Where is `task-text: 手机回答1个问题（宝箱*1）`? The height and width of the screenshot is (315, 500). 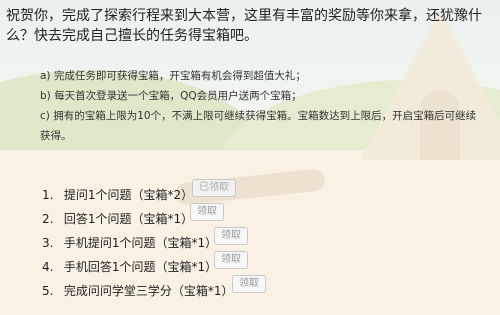 task-text: 手机回答1个问题（宝箱*1） is located at coordinates (140, 267).